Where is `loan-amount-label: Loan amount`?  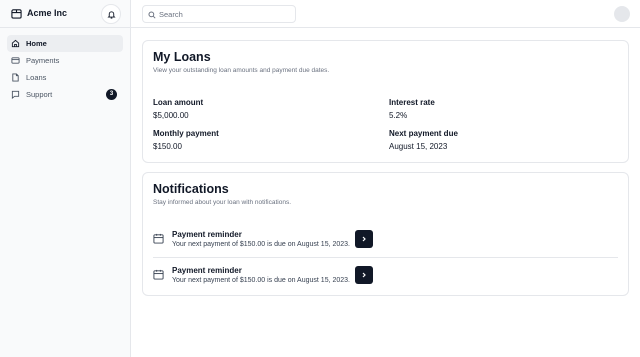 loan-amount-label: Loan amount is located at coordinates (178, 102).